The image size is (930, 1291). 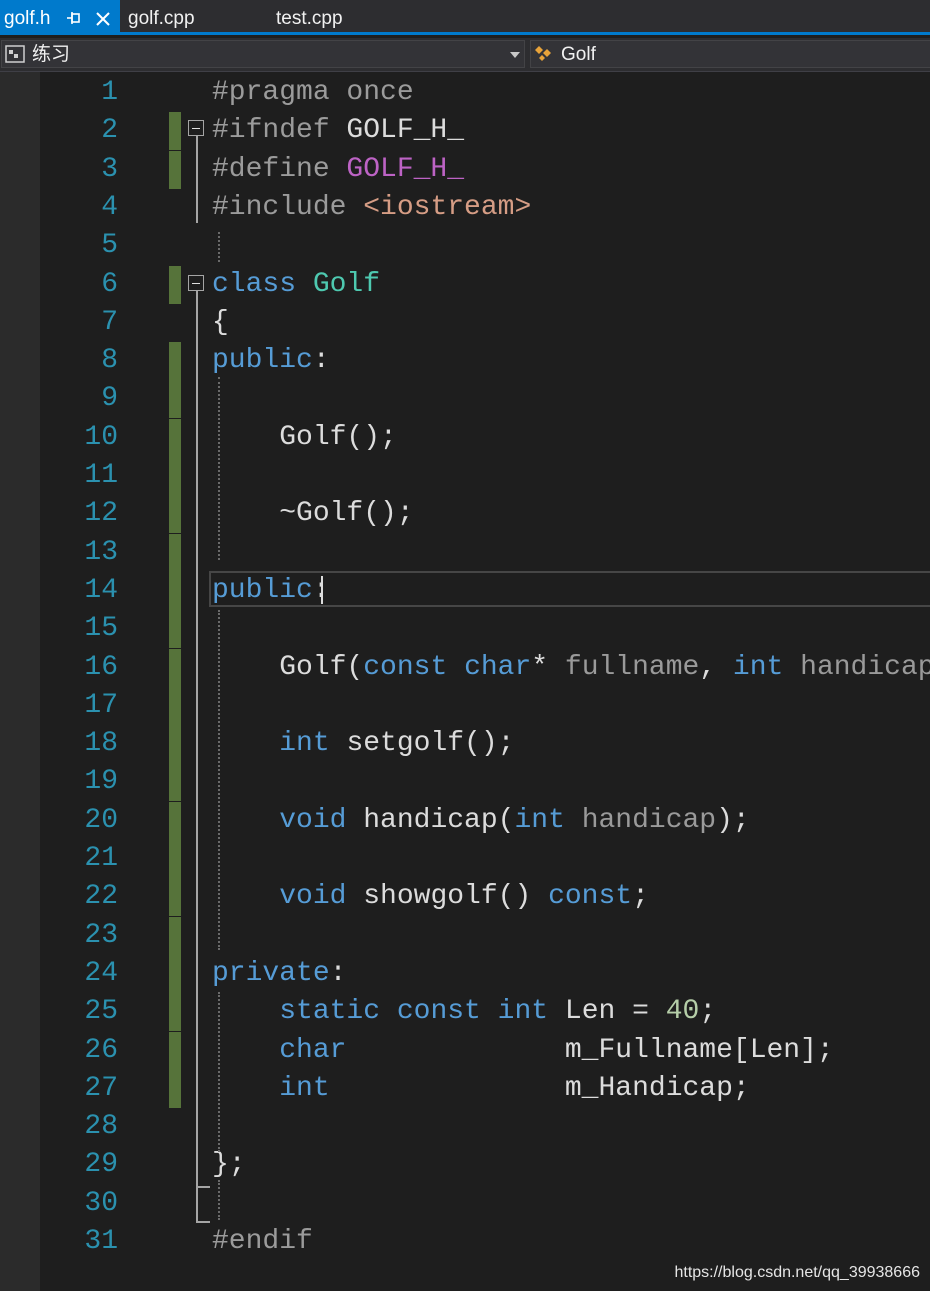 What do you see at coordinates (74, 18) in the screenshot?
I see `pin-icon` at bounding box center [74, 18].